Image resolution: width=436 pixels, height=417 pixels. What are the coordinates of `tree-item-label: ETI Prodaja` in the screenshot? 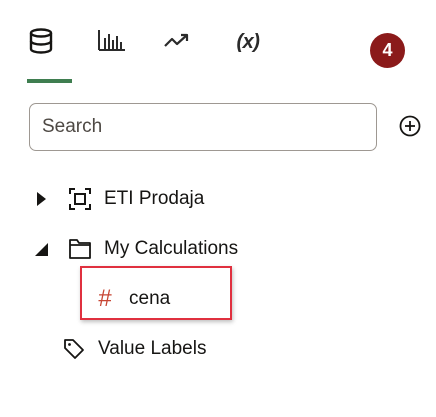 It's located at (154, 198).